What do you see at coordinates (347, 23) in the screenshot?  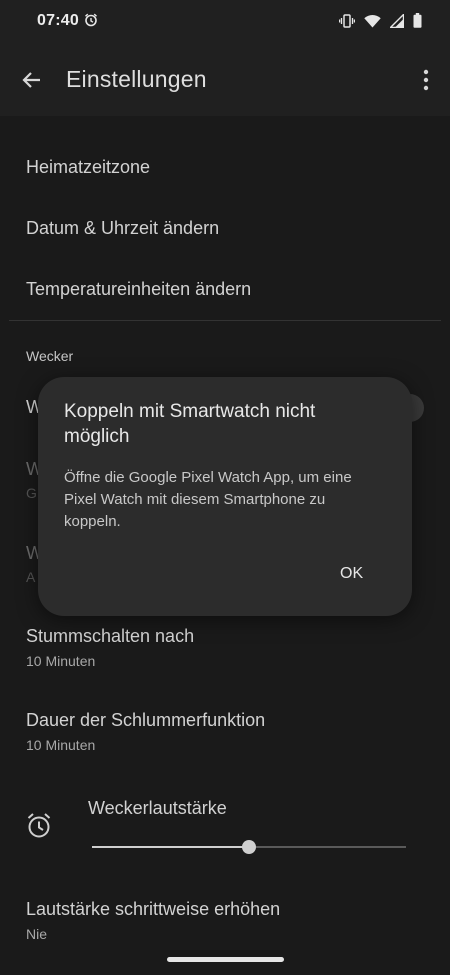 I see `vibrate-icon` at bounding box center [347, 23].